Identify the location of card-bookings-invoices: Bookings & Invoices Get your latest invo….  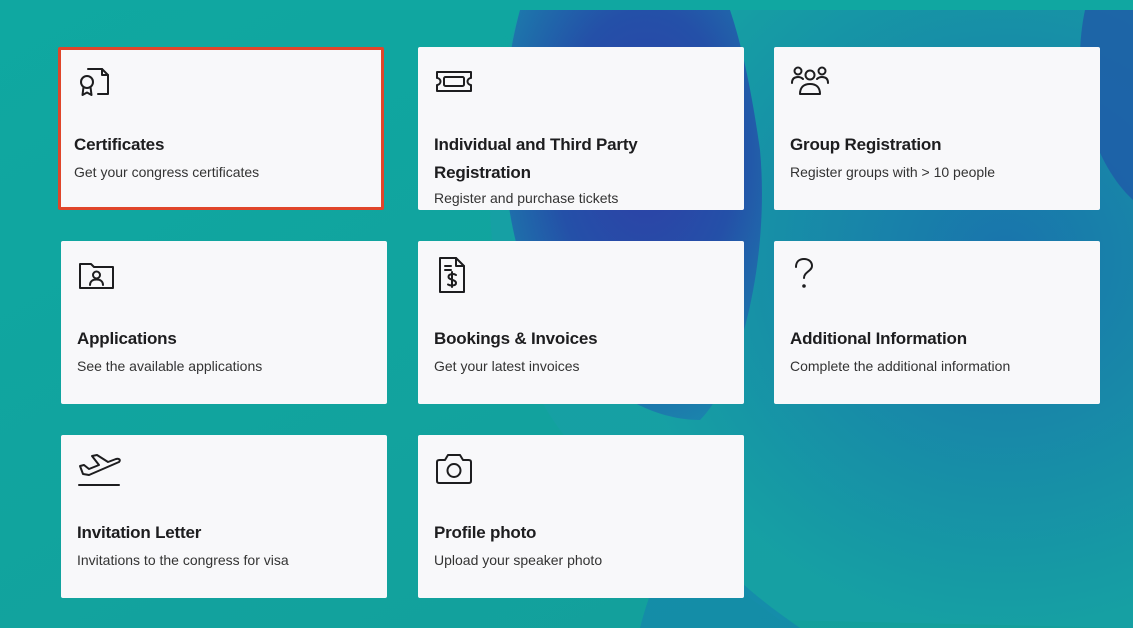
(581, 322).